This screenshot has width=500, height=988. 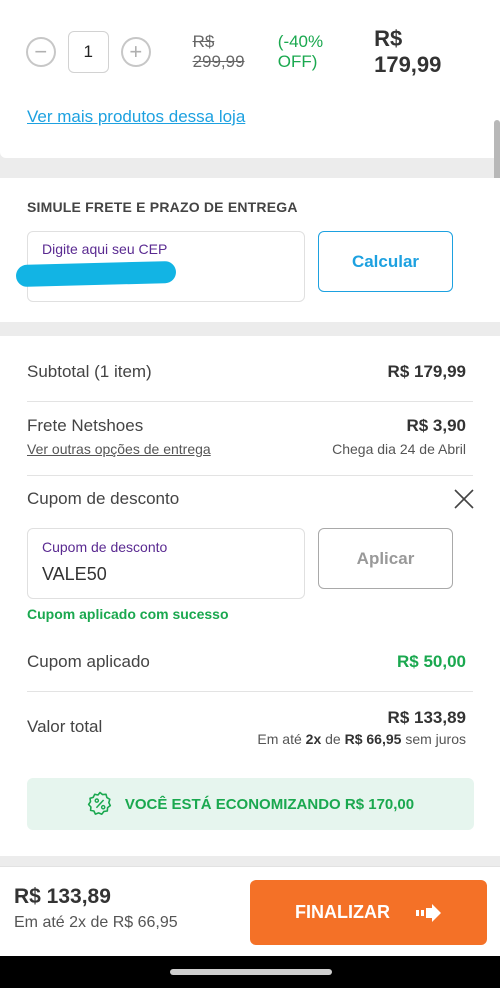 I want to click on installments-amount: R$ 66,95, so click(x=373, y=739).